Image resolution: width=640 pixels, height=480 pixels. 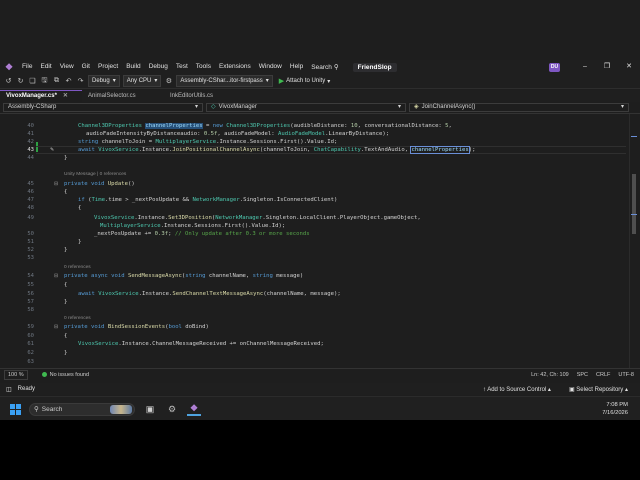 What do you see at coordinates (519, 107) in the screenshot?
I see `member-dropdown: ◈ JoinChannelAsync() ▾` at bounding box center [519, 107].